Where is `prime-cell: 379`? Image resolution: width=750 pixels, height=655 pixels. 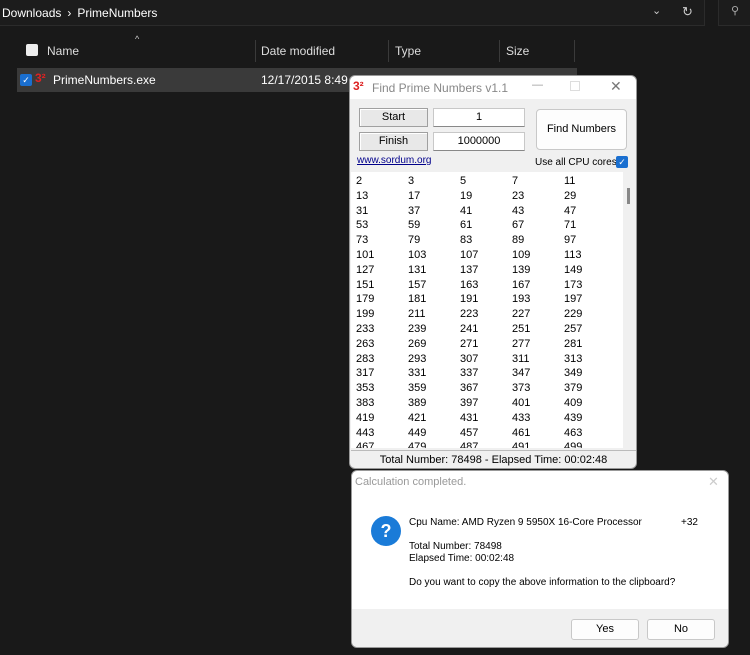
prime-cell: 379 is located at coordinates (573, 388).